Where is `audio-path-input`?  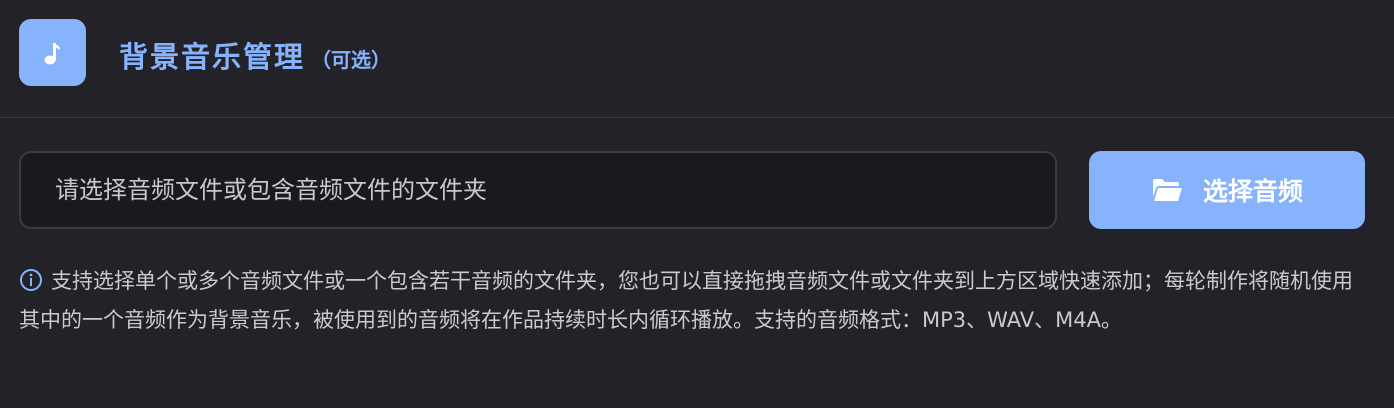 audio-path-input is located at coordinates (538, 190).